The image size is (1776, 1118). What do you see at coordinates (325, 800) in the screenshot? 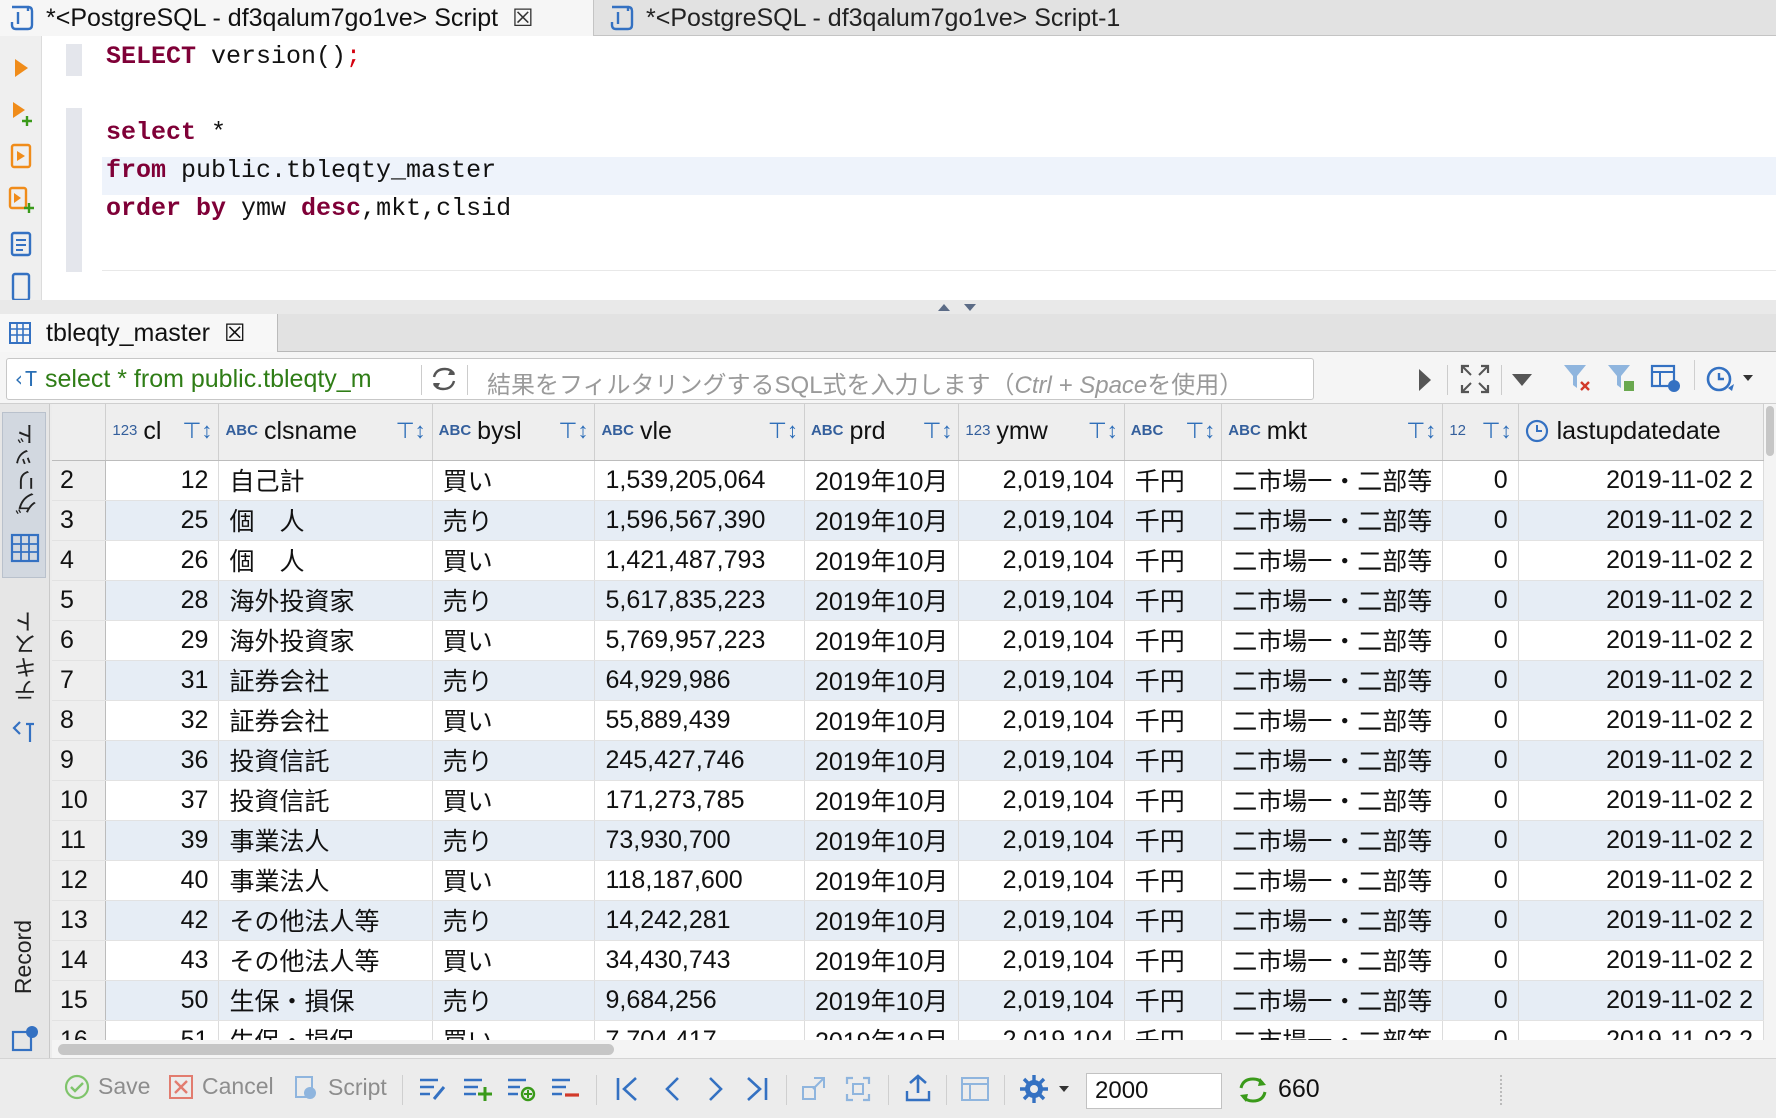
I see `table-cell: 投資信託` at bounding box center [325, 800].